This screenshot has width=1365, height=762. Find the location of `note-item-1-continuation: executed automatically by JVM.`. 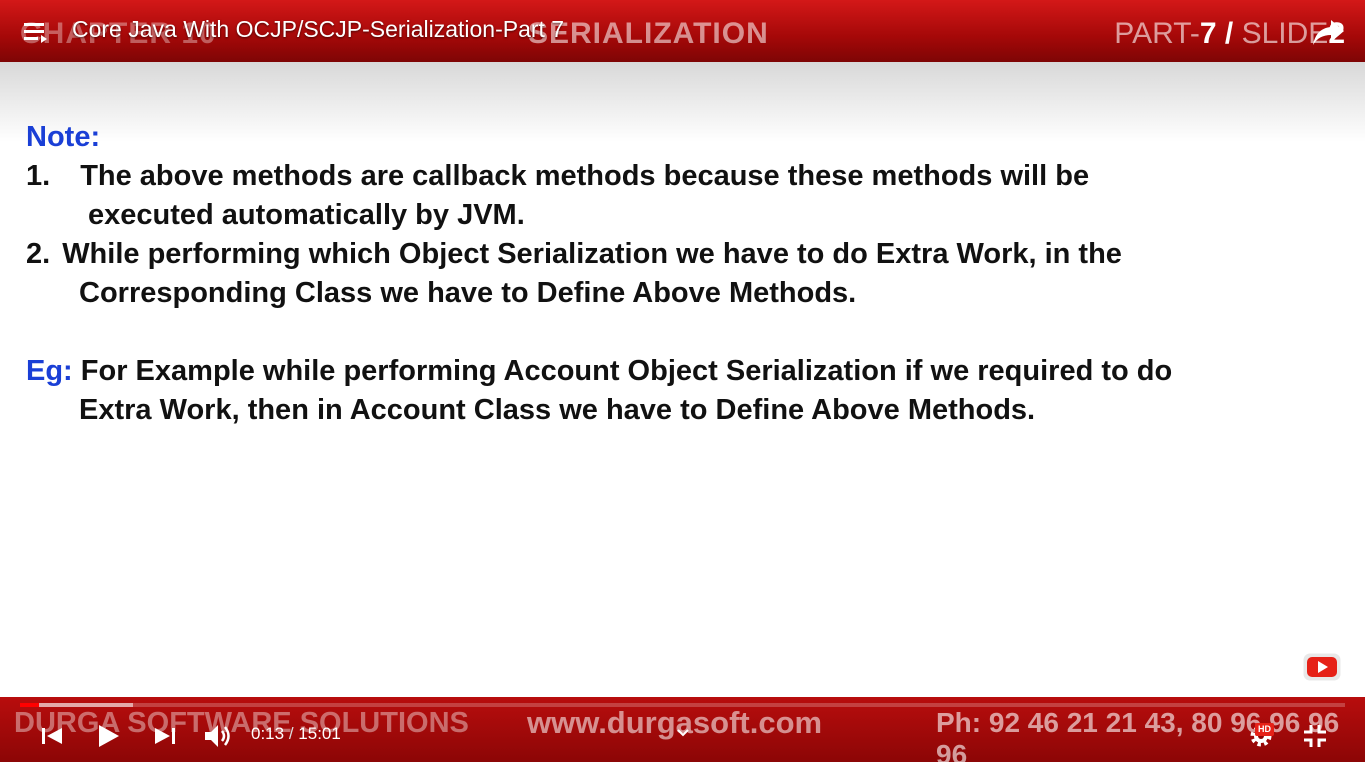

note-item-1-continuation: executed automatically by JVM. is located at coordinates (306, 215).